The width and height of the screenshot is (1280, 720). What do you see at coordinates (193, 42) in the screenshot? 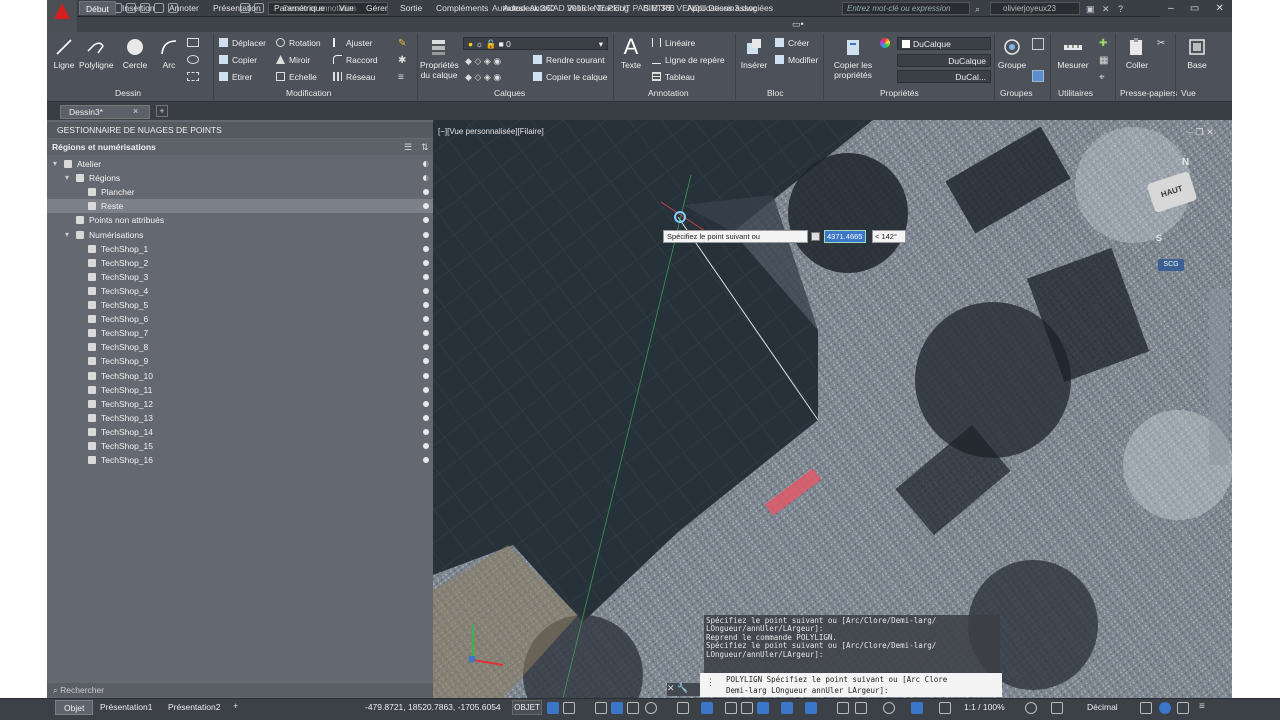
I see `rectangle-icon` at bounding box center [193, 42].